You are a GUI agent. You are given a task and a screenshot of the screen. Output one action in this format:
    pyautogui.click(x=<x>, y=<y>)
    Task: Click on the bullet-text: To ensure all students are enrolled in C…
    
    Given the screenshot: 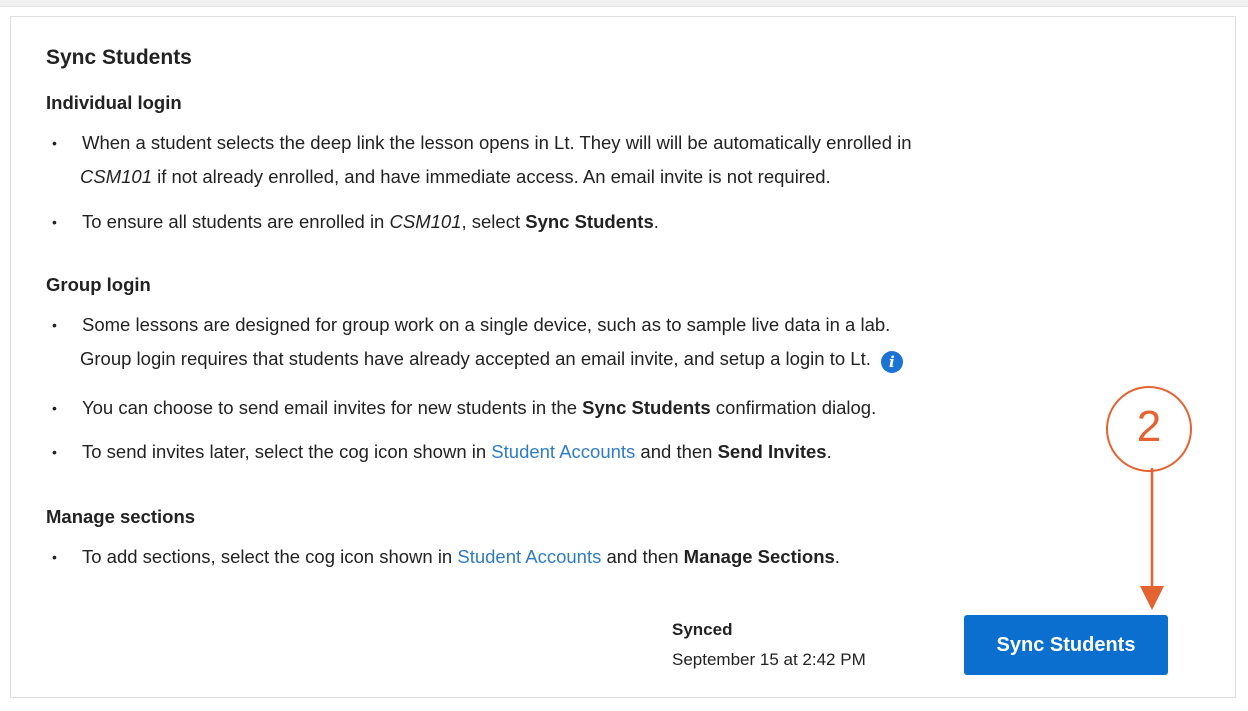 What is the action you would take?
    pyautogui.click(x=370, y=221)
    